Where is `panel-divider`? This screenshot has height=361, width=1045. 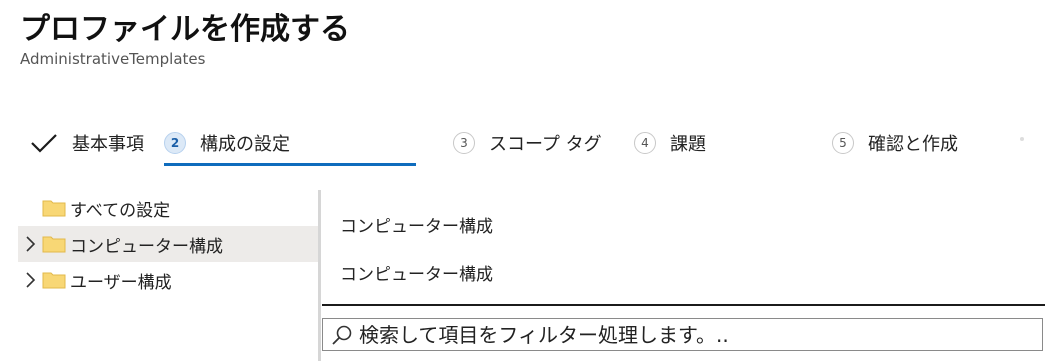 panel-divider is located at coordinates (319, 275).